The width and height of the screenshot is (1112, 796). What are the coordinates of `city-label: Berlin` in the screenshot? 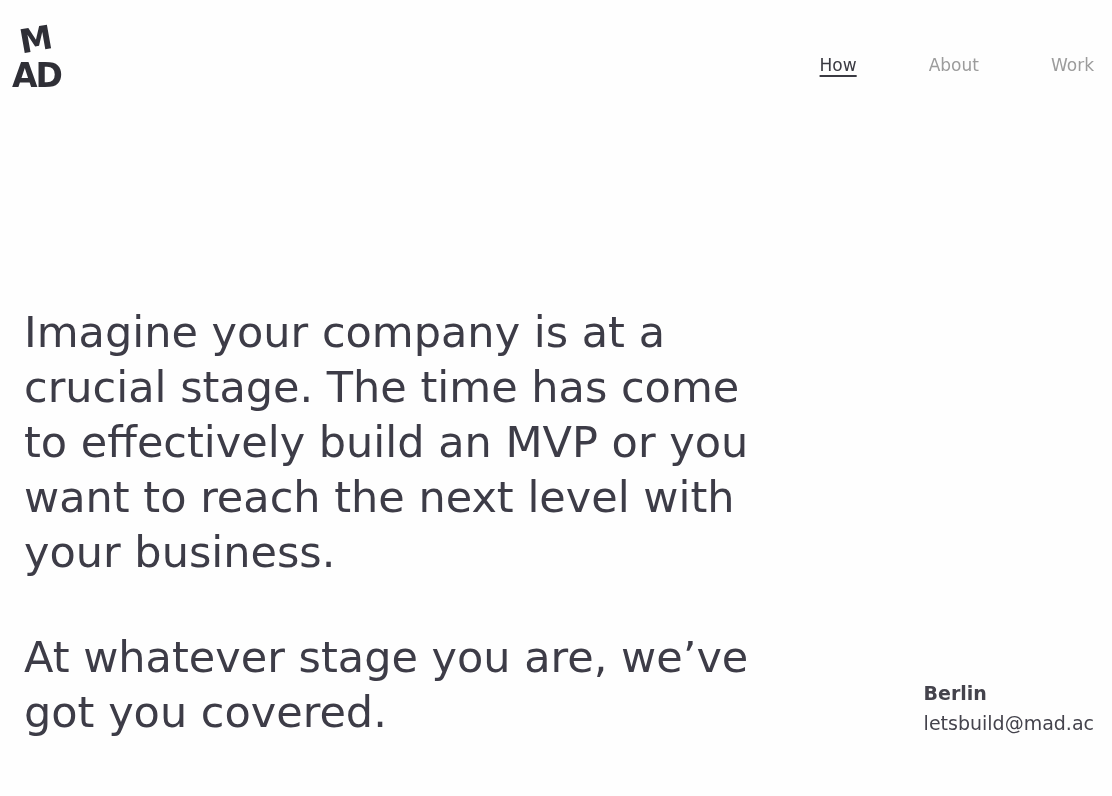 It's located at (955, 693).